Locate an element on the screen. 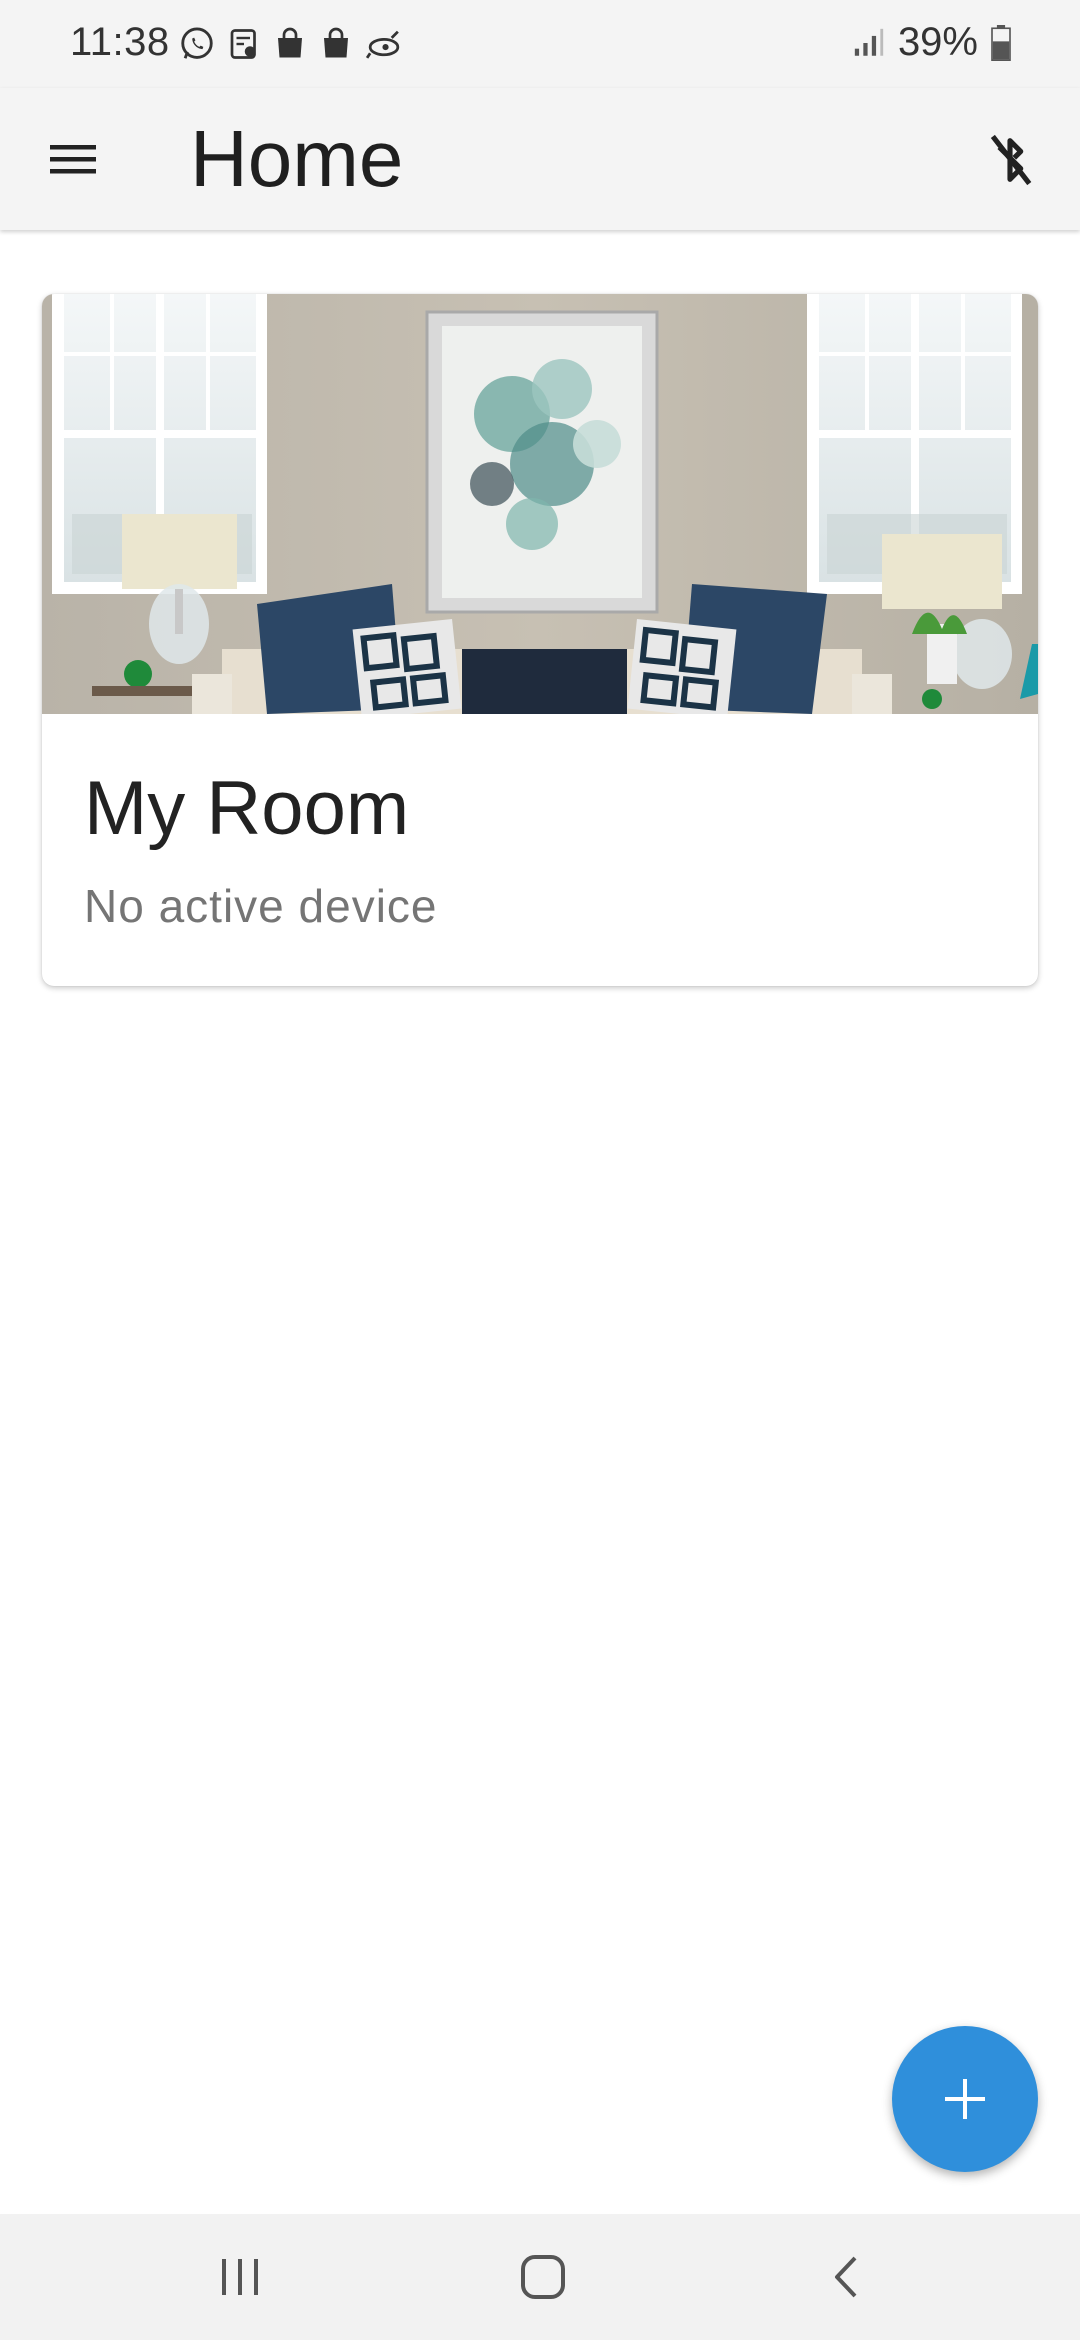  room-status: No active device is located at coordinates (261, 906).